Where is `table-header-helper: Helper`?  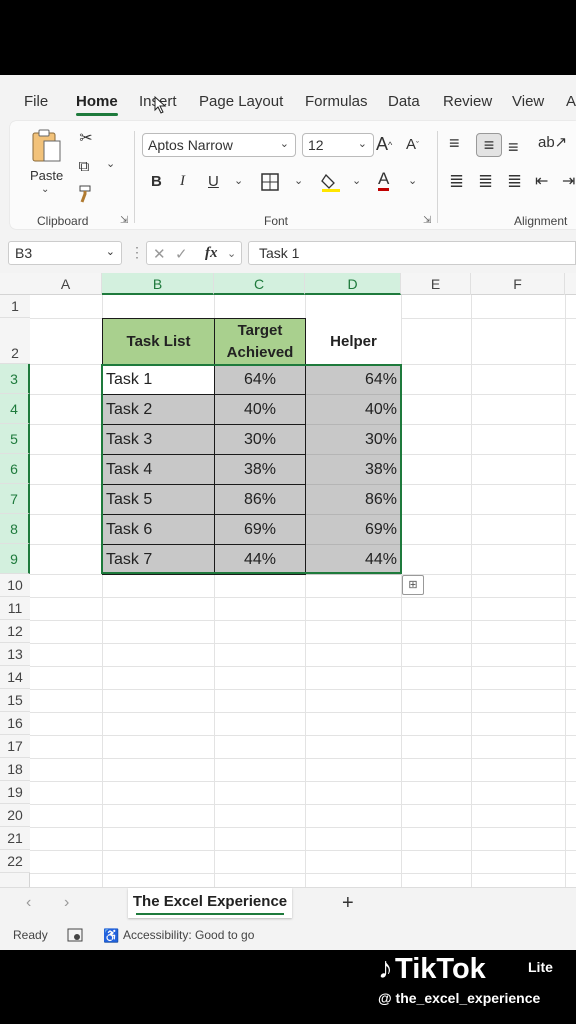 table-header-helper: Helper is located at coordinates (353, 341).